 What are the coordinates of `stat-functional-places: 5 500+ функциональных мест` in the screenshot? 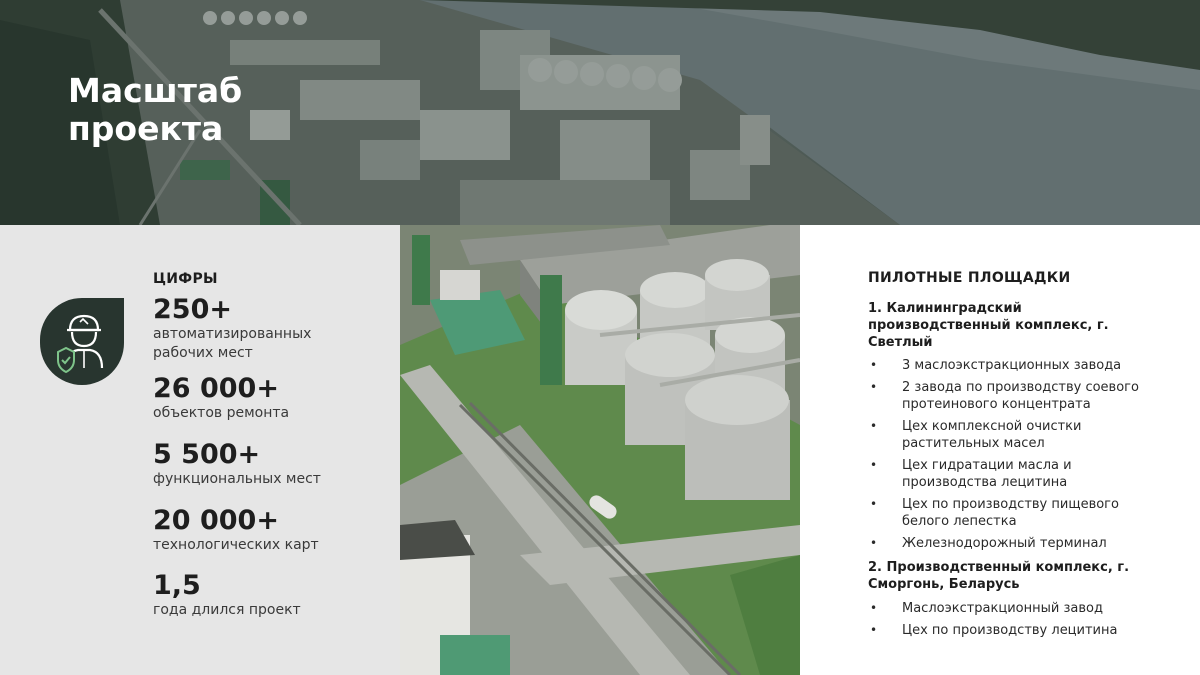 It's located at (253, 464).